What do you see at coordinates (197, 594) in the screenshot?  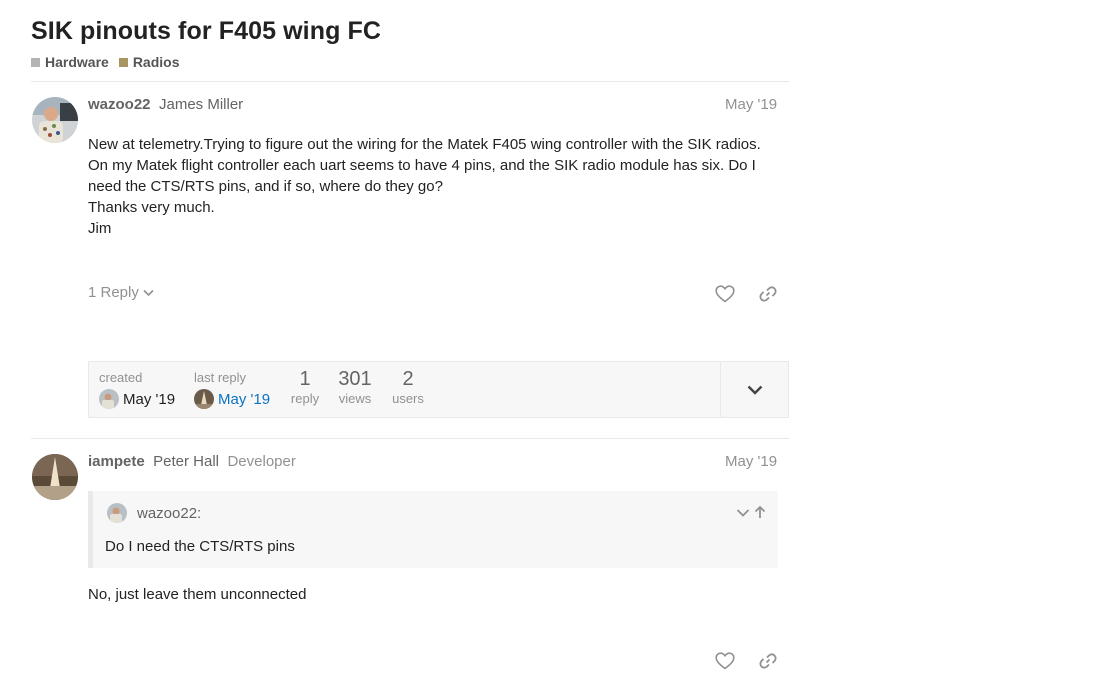 I see `post-body: No, just leave them unconnected` at bounding box center [197, 594].